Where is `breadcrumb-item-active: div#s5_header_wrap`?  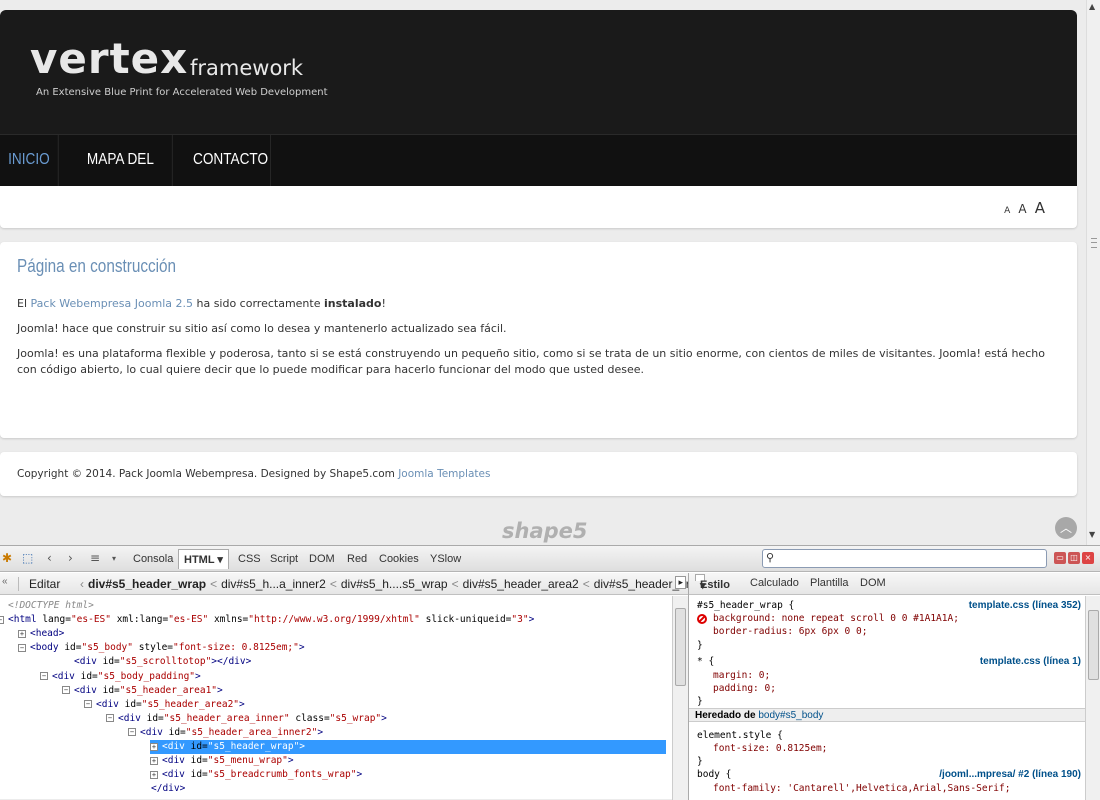 breadcrumb-item-active: div#s5_header_wrap is located at coordinates (147, 584).